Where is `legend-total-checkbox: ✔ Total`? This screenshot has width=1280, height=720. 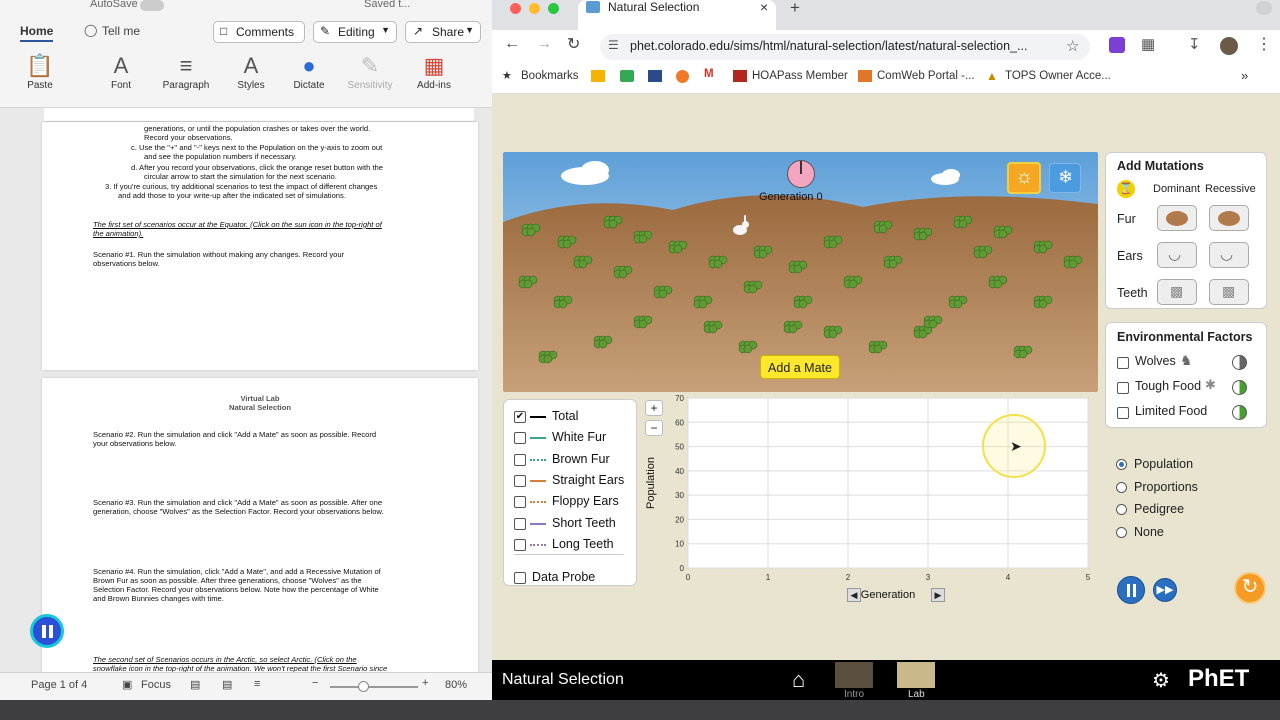 legend-total-checkbox: ✔ Total is located at coordinates (574, 417).